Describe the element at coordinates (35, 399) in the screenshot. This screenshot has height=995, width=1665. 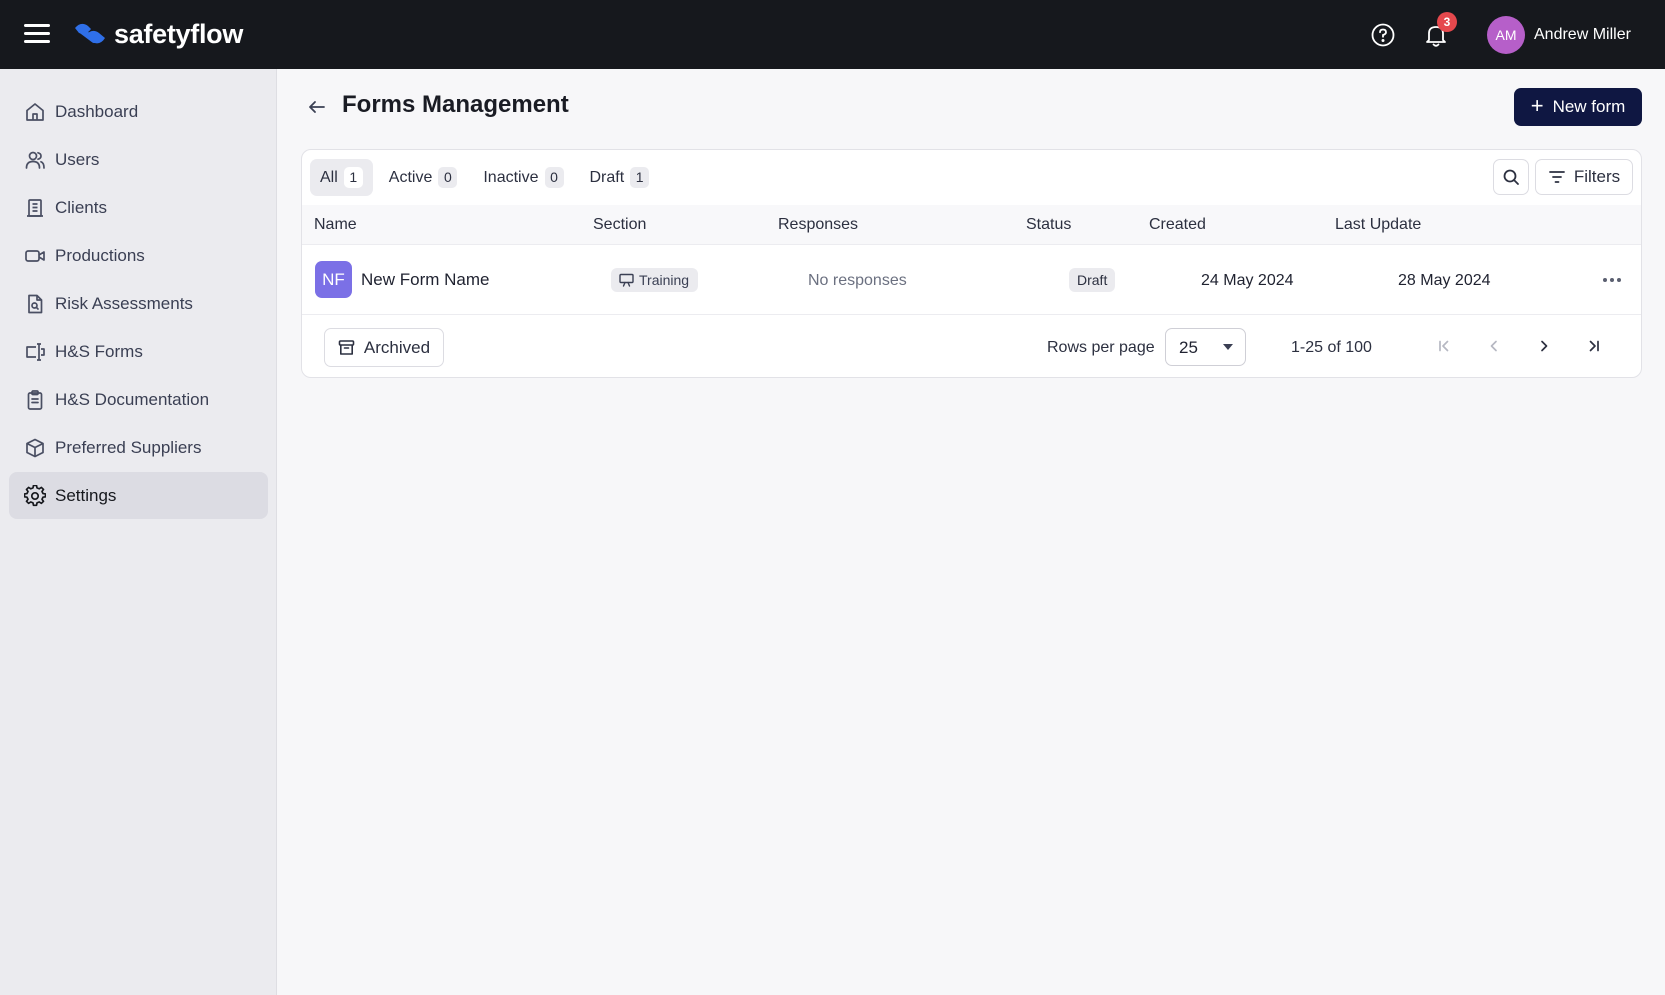
I see `clipboard-icon` at that location.